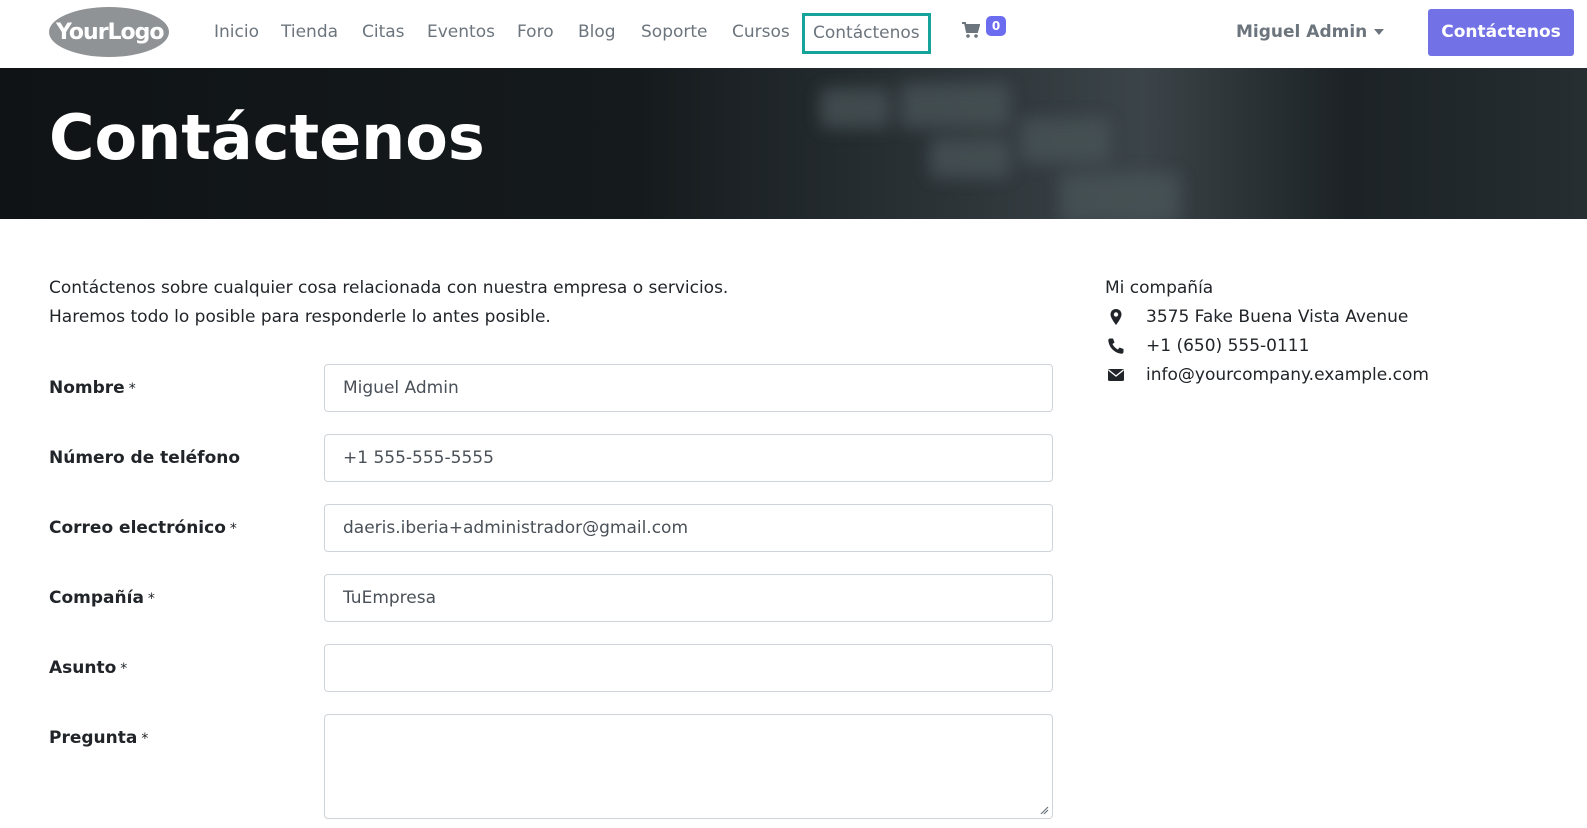 The height and width of the screenshot is (828, 1587). What do you see at coordinates (309, 32) in the screenshot?
I see `nav-item-tienda: Tienda` at bounding box center [309, 32].